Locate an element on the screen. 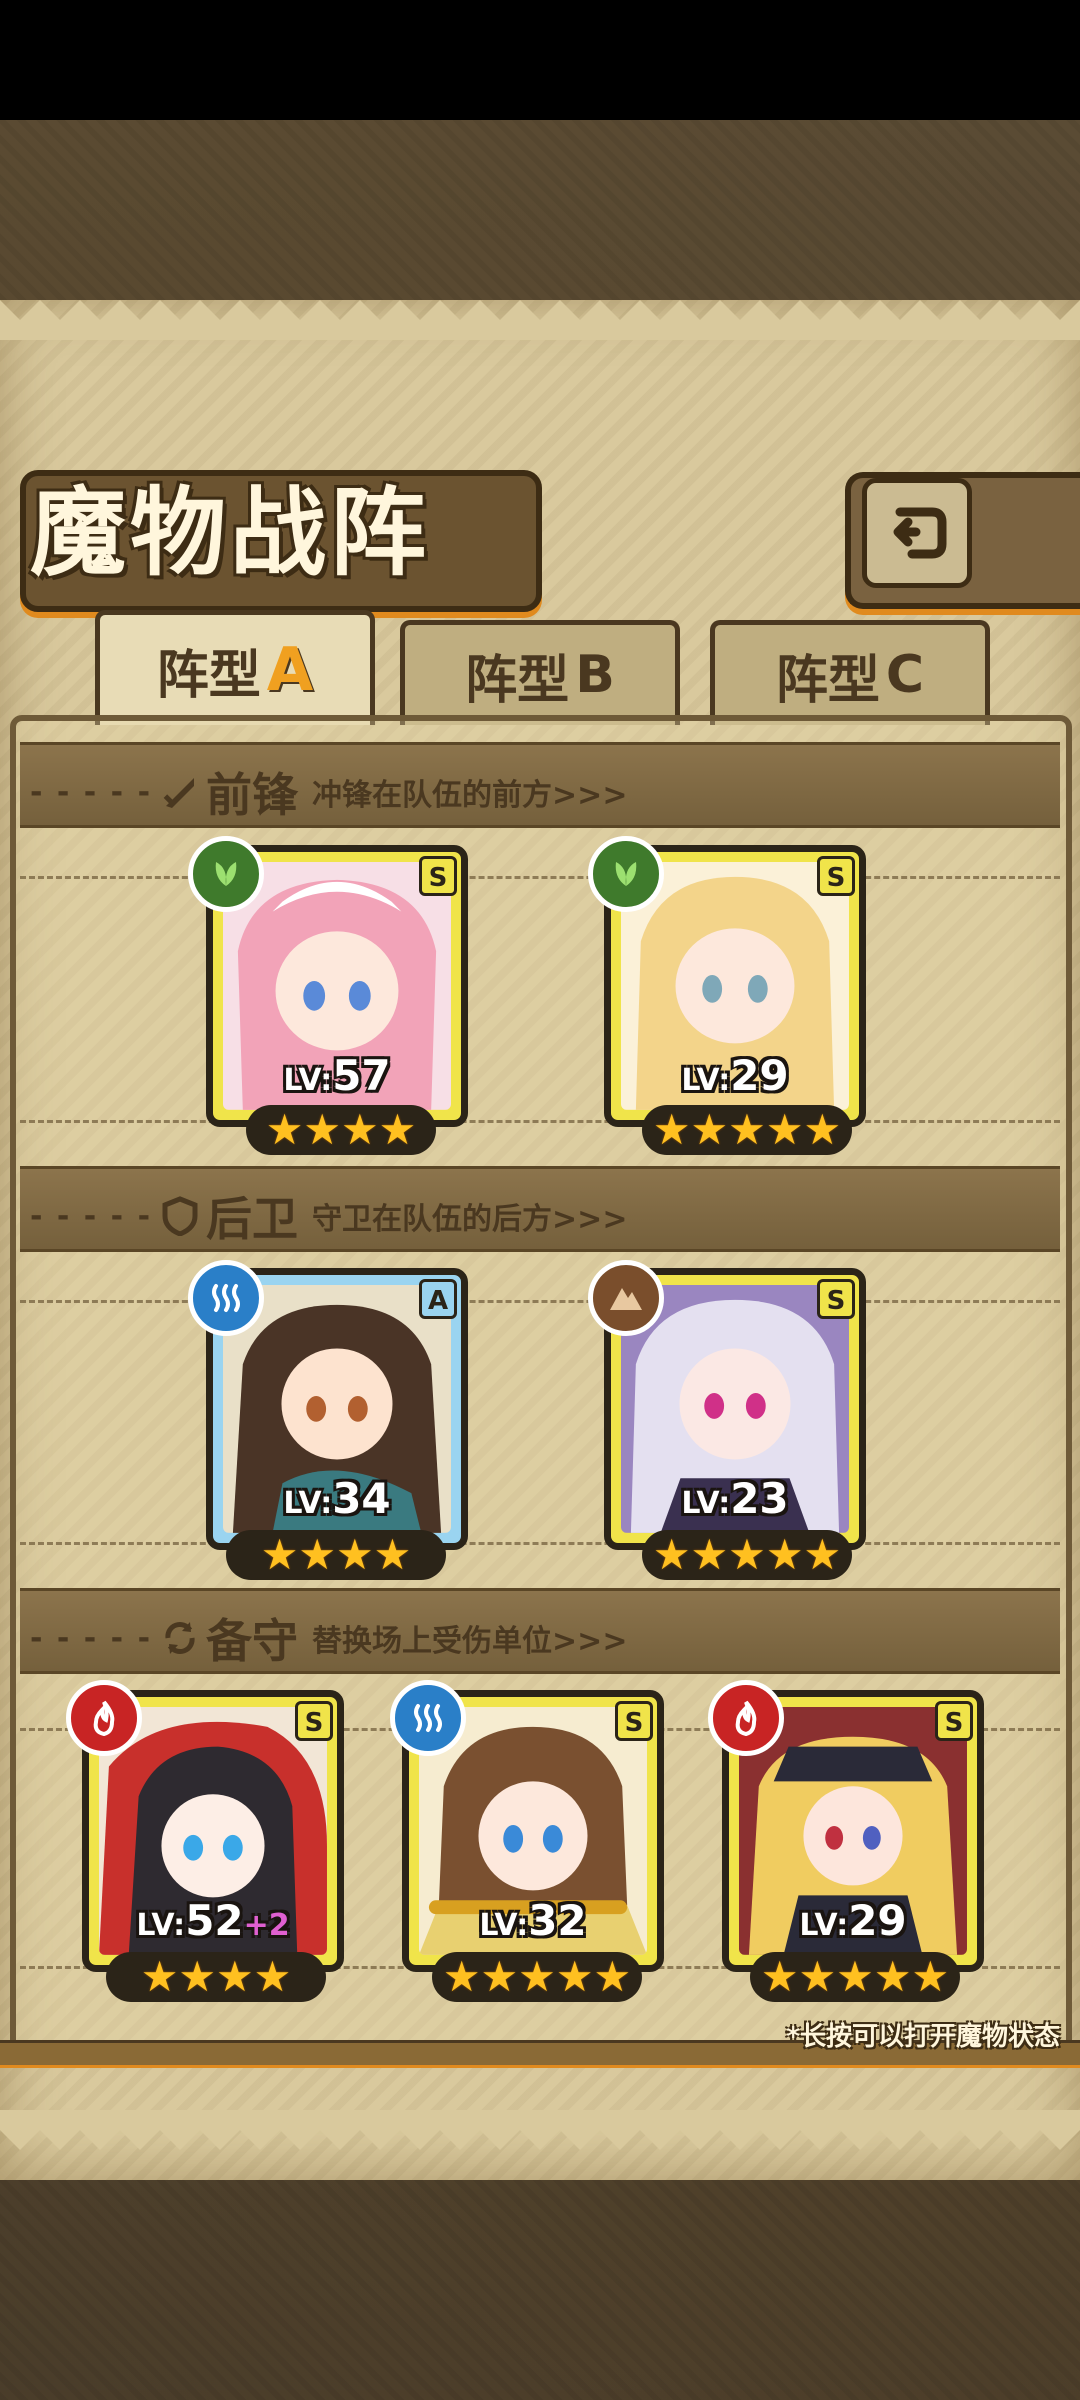  portrait-frame: LV:52+2 is located at coordinates (213, 1831).